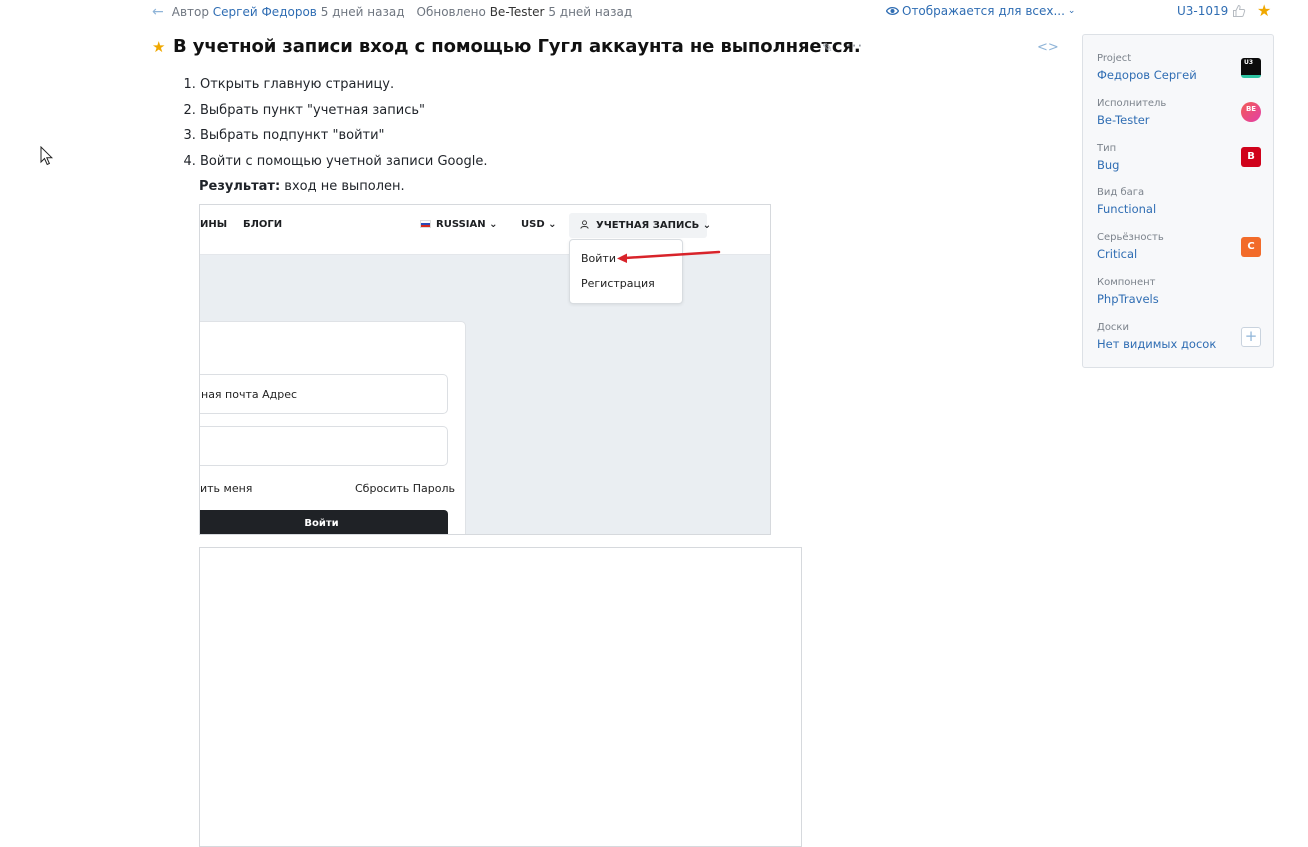 The height and width of the screenshot is (847, 1308). What do you see at coordinates (158, 12) in the screenshot?
I see `back-arrow-icon: ←` at bounding box center [158, 12].